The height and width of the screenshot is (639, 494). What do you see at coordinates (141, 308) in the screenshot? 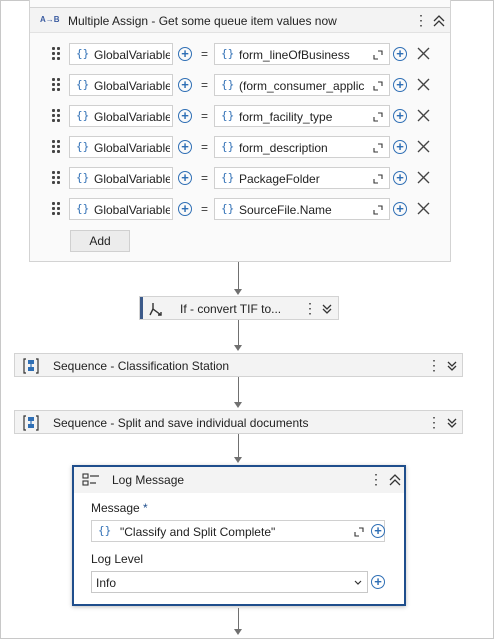
I see `activity-accent` at bounding box center [141, 308].